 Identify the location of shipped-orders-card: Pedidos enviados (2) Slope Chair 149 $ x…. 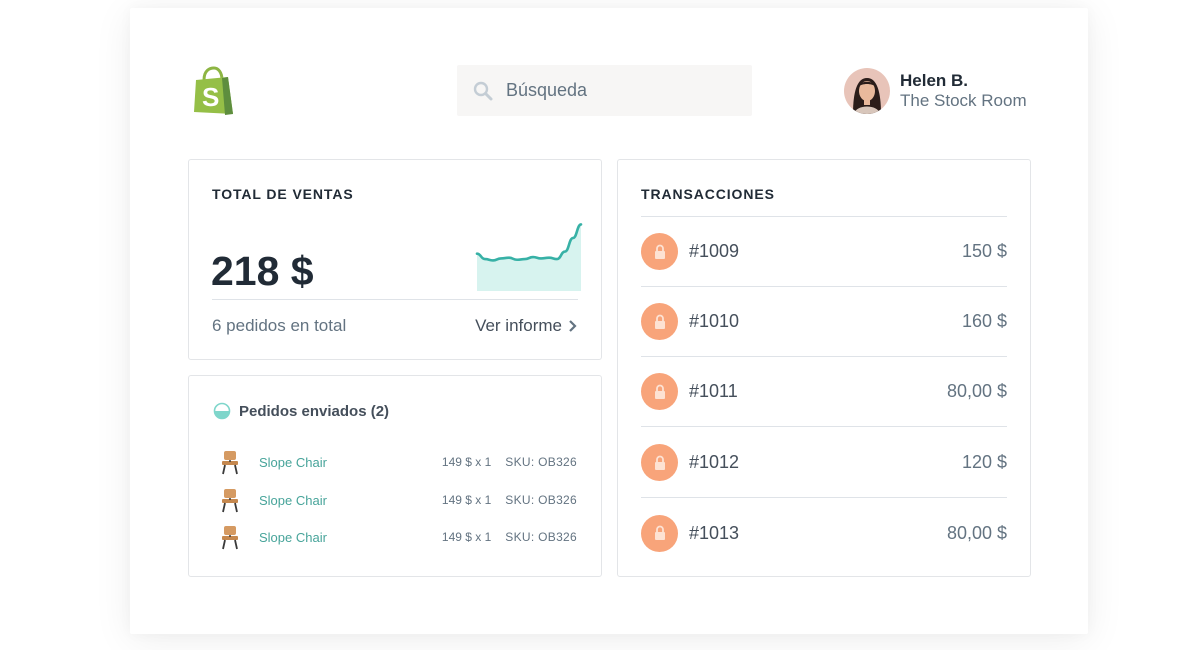
(395, 476).